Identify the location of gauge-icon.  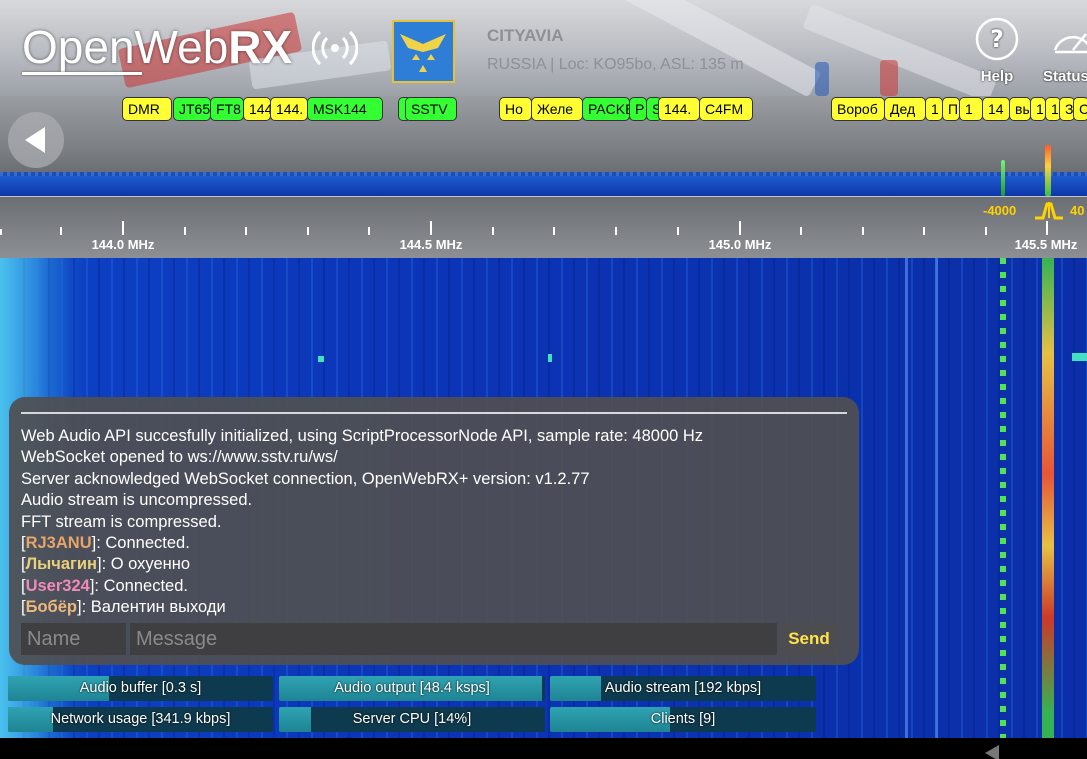
(1070, 43).